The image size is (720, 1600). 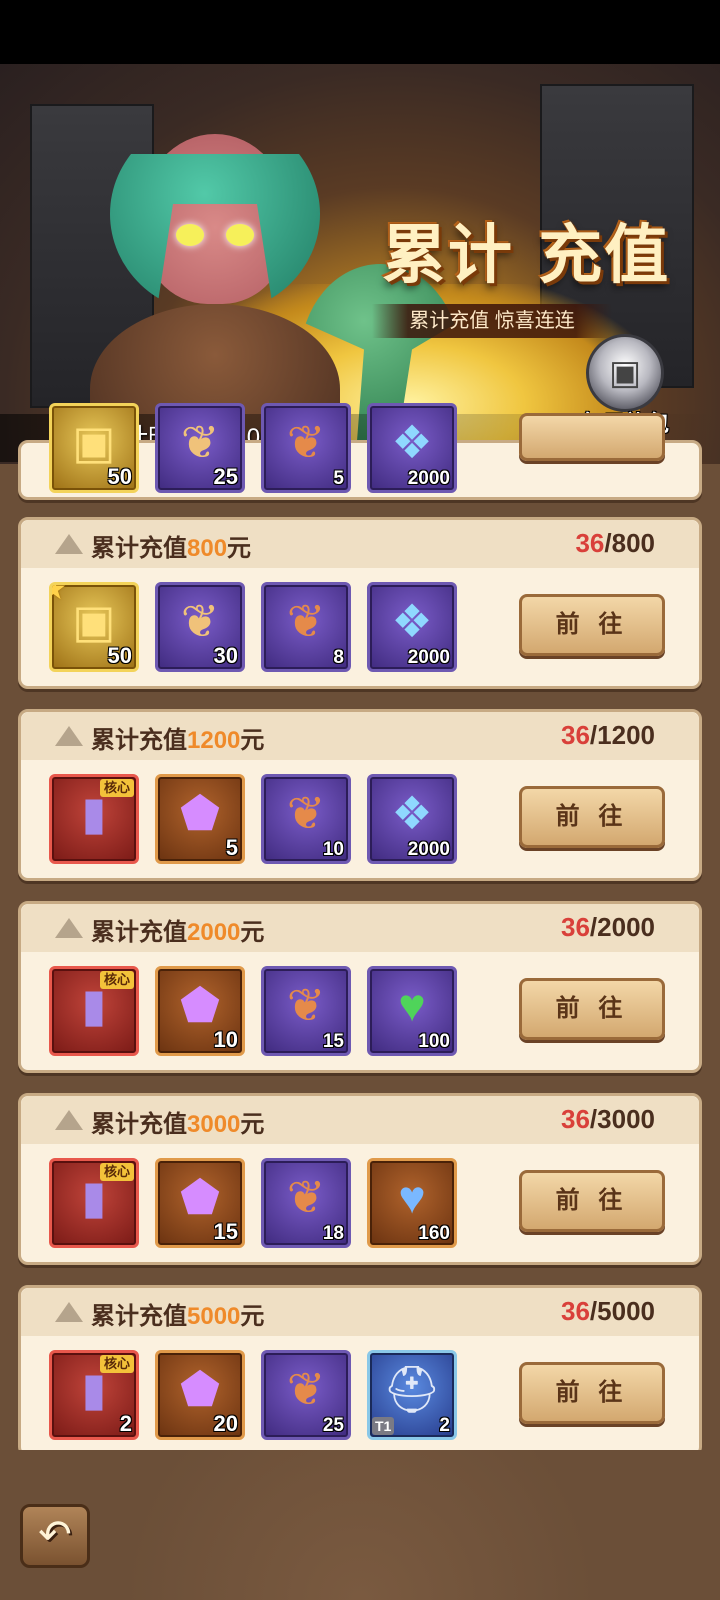 What do you see at coordinates (178, 1124) in the screenshot?
I see `tier-title: 累计充值3000元` at bounding box center [178, 1124].